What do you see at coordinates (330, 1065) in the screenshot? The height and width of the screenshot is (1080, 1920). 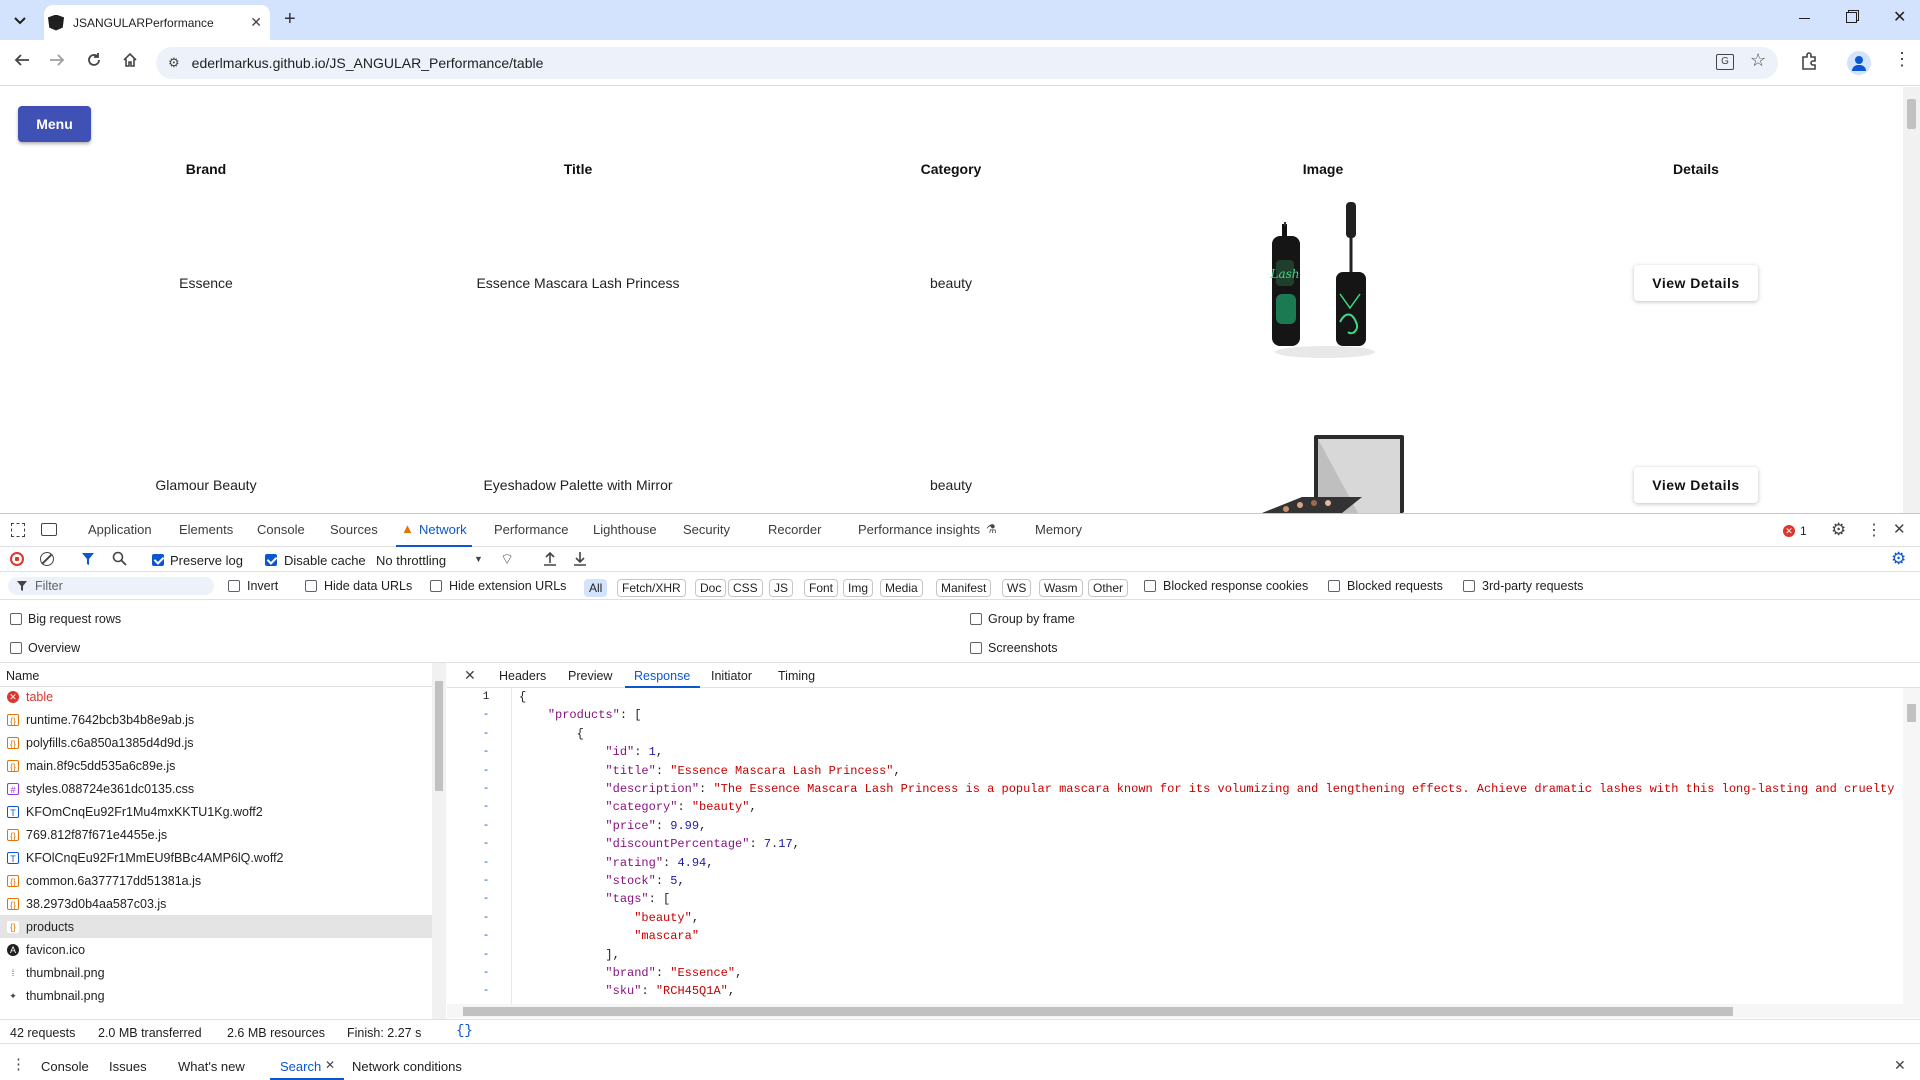 I see `drawer-search-close-icon: ✕` at bounding box center [330, 1065].